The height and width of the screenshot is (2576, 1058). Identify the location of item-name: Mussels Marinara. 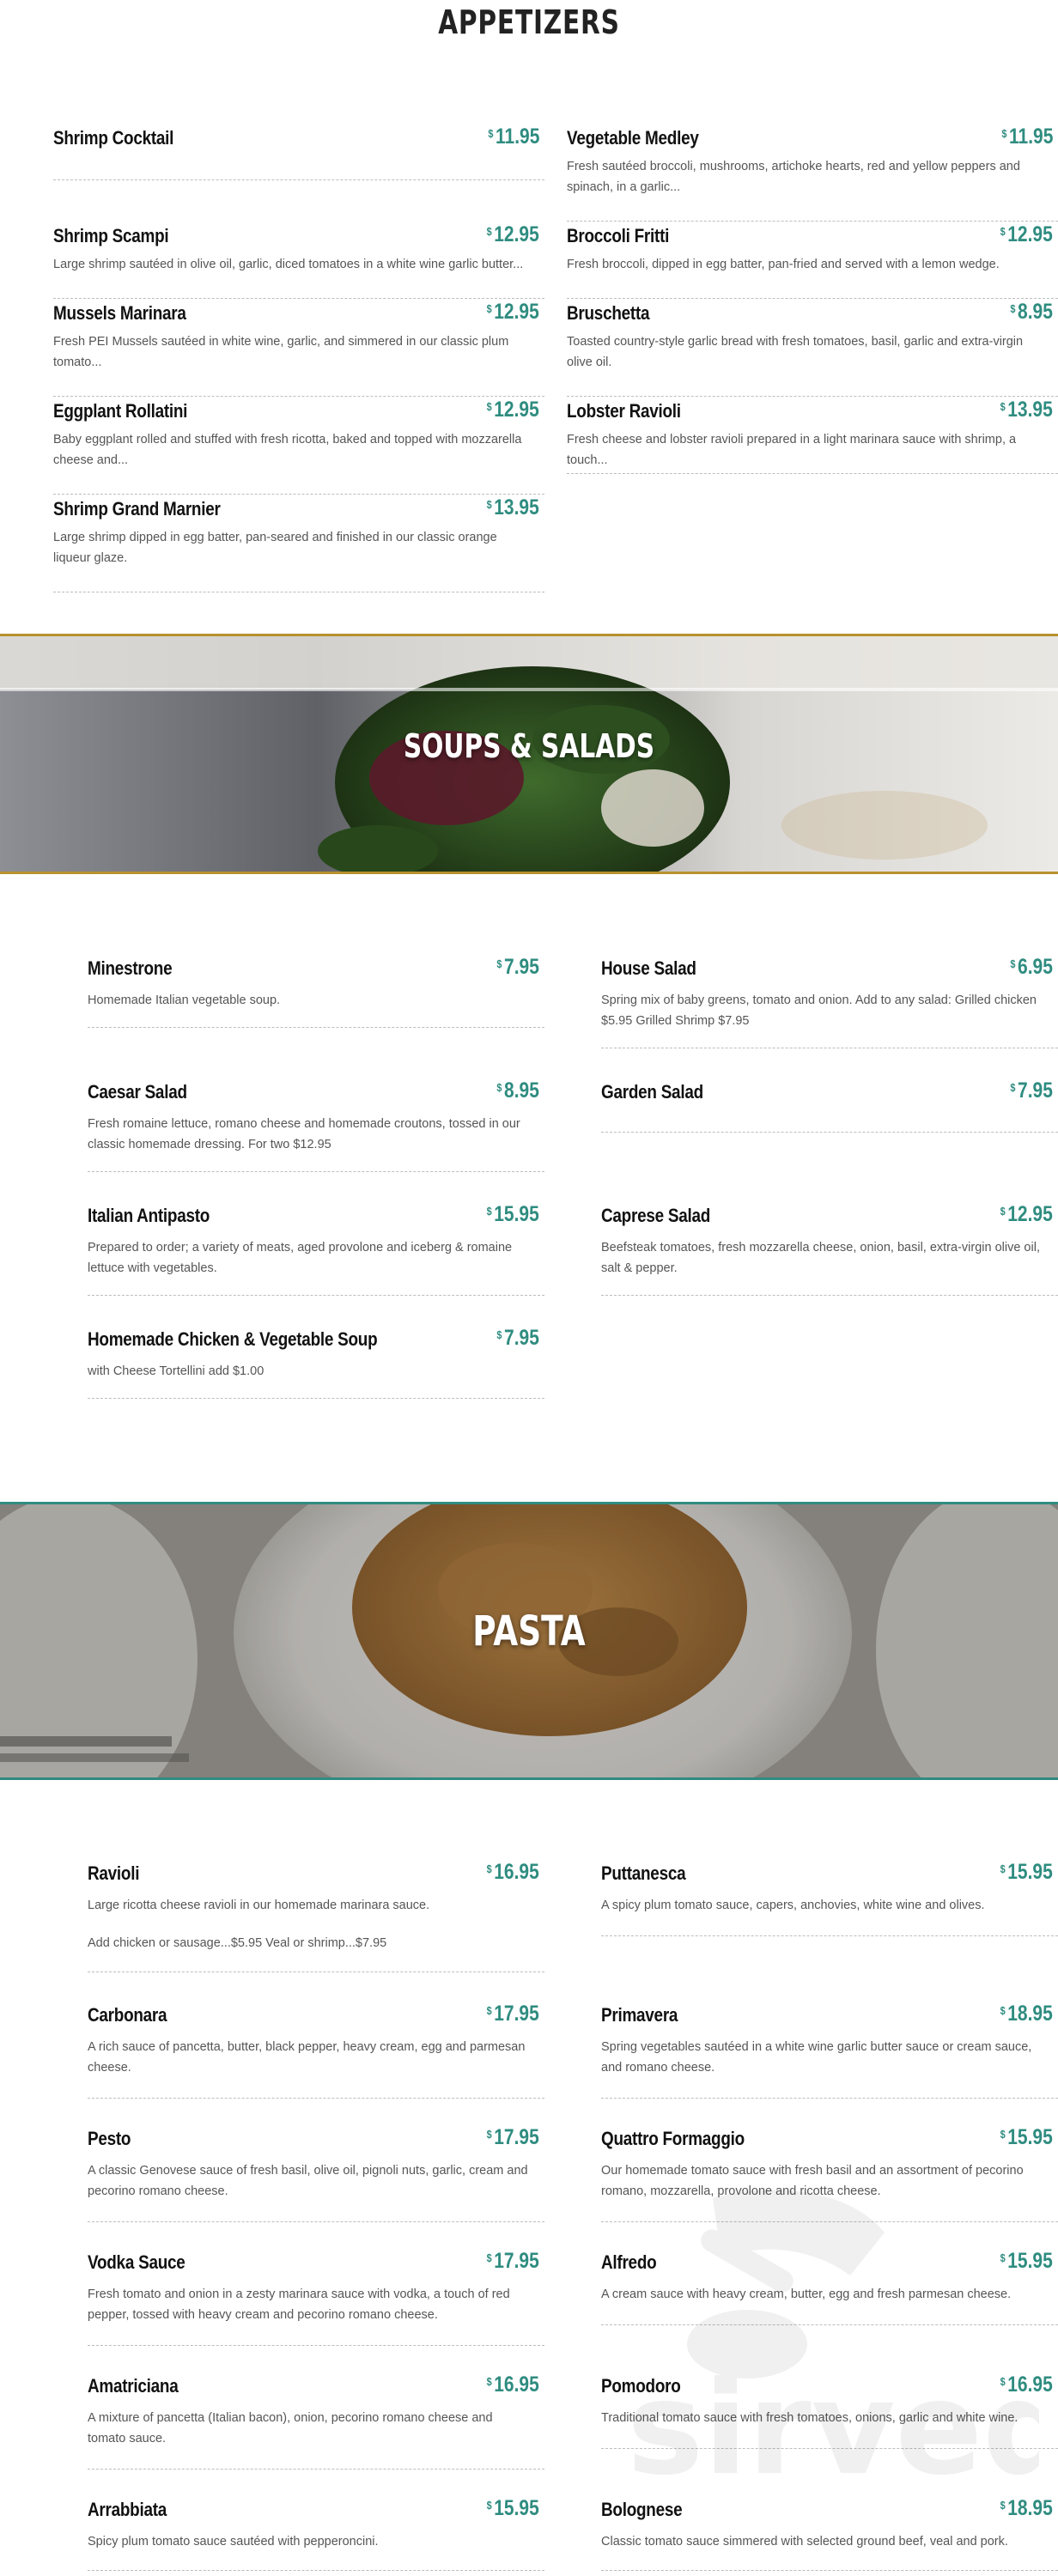
(119, 313).